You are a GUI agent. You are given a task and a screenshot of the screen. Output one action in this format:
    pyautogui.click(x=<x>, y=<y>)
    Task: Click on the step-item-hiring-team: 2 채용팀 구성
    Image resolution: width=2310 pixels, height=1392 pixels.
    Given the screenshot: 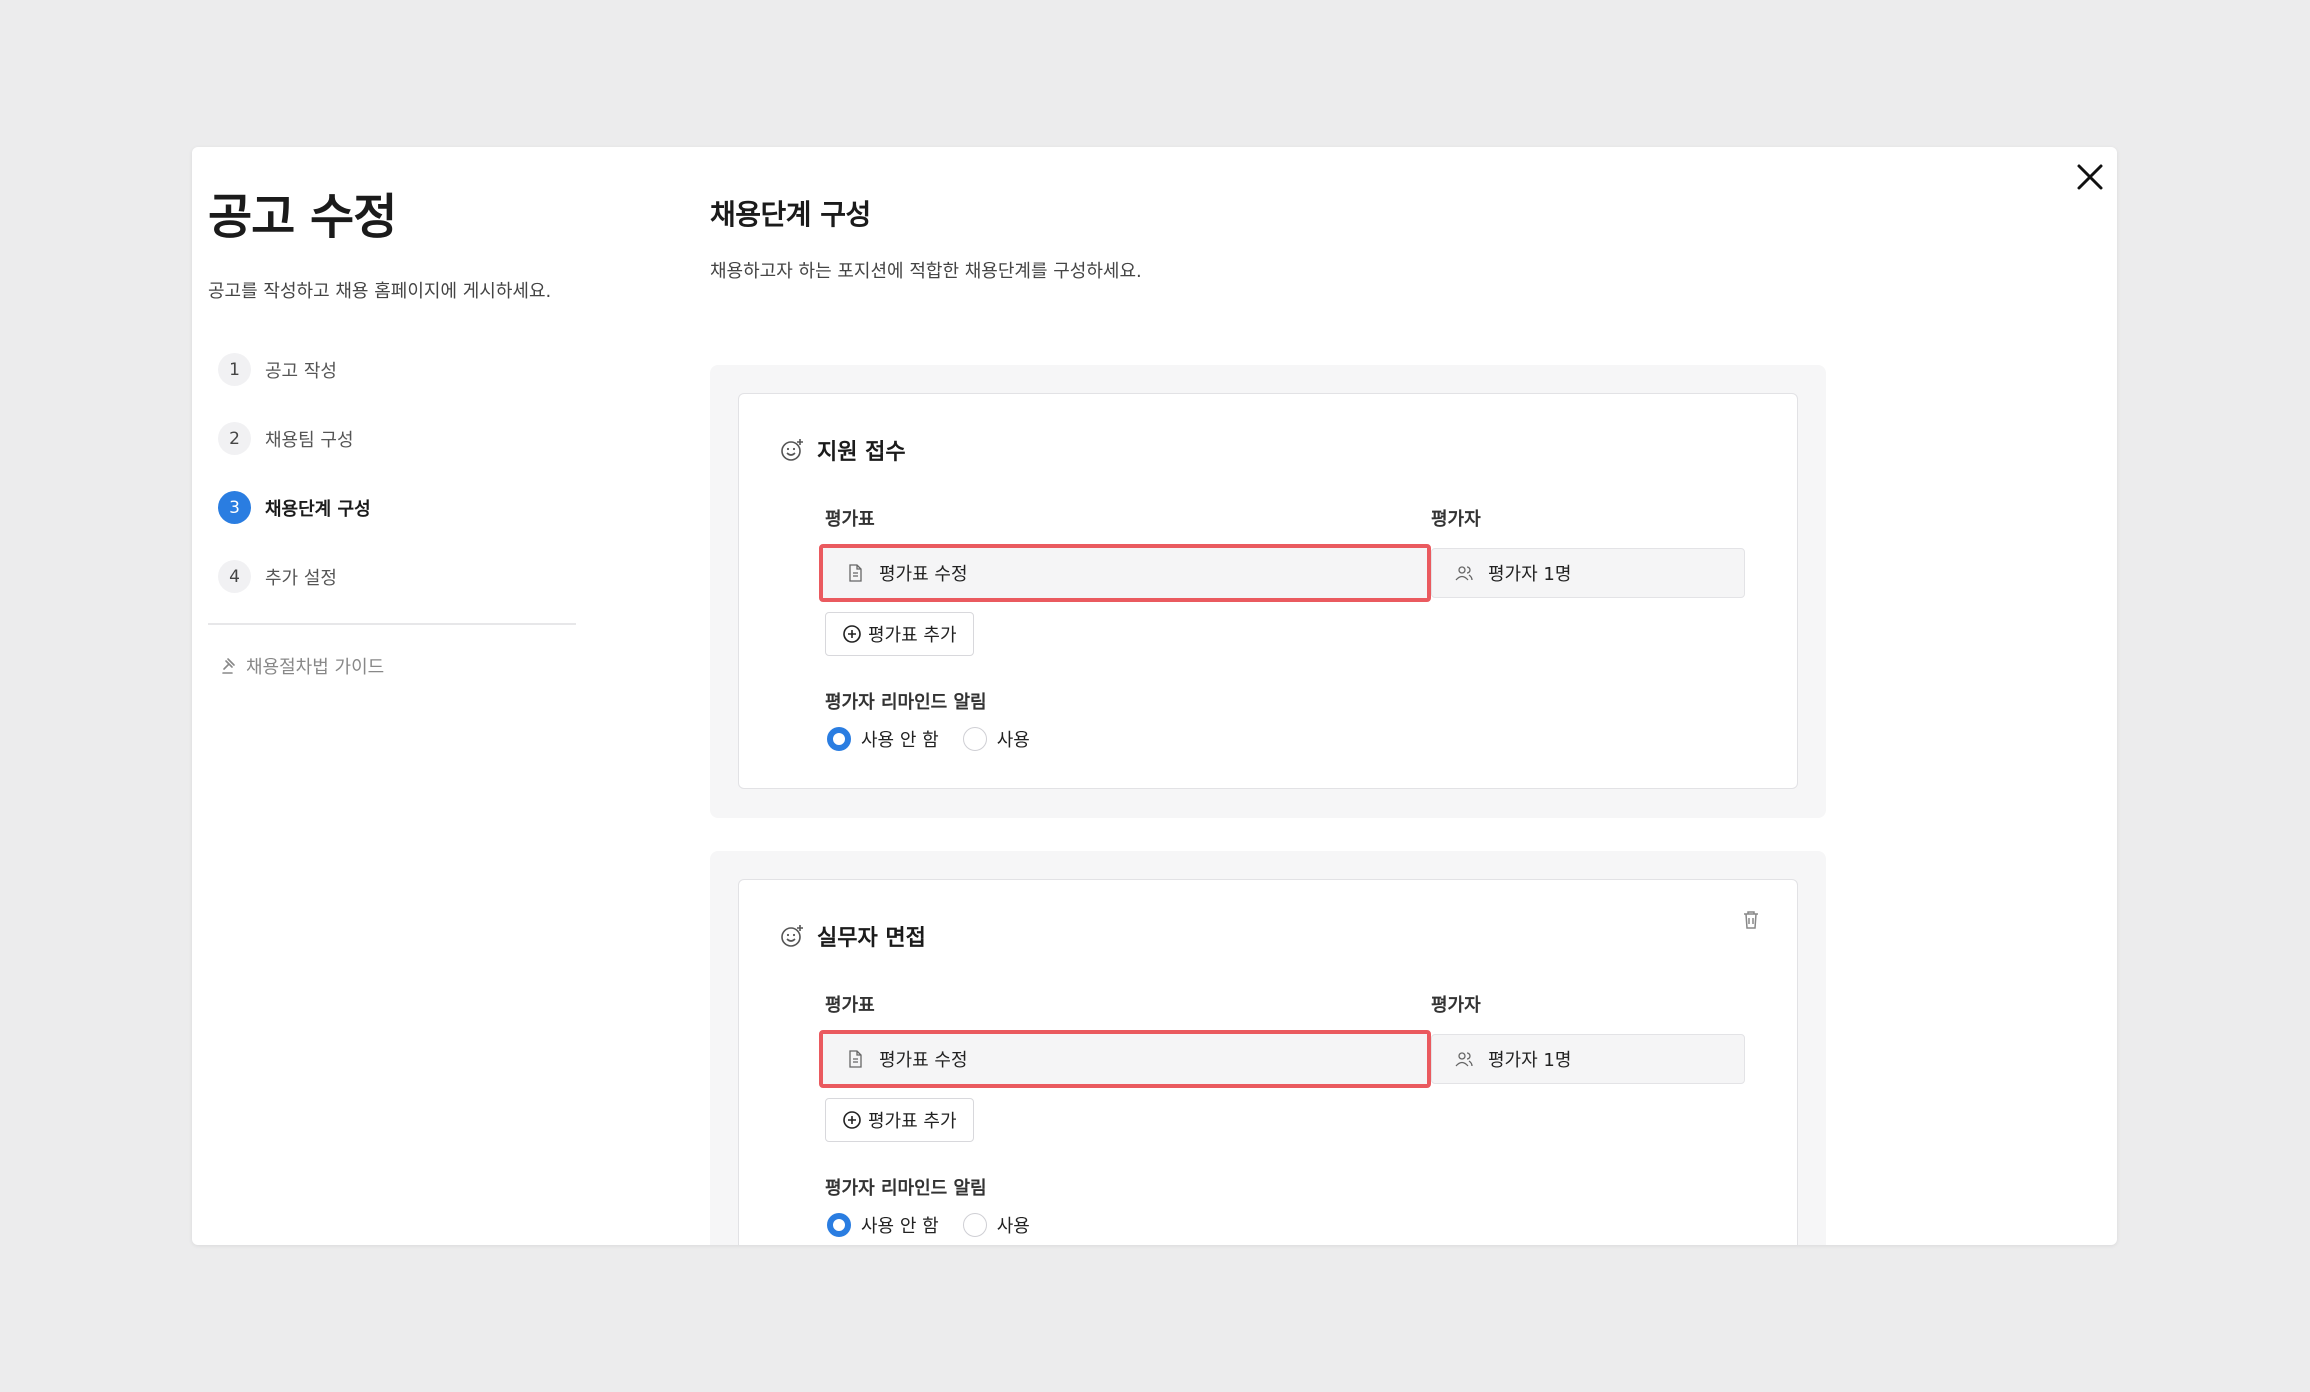 What is the action you would take?
    pyautogui.click(x=393, y=439)
    